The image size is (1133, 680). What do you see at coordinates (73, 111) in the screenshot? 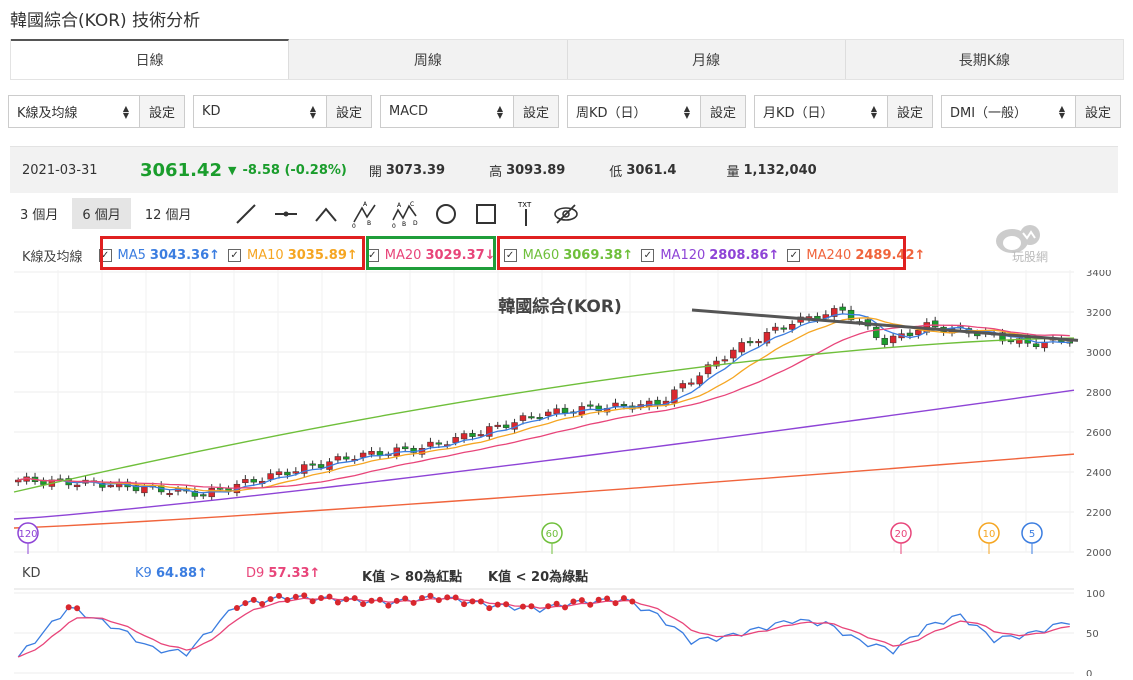
I see `indicator-select-1: K線及均線 ▲ ▼` at bounding box center [73, 111].